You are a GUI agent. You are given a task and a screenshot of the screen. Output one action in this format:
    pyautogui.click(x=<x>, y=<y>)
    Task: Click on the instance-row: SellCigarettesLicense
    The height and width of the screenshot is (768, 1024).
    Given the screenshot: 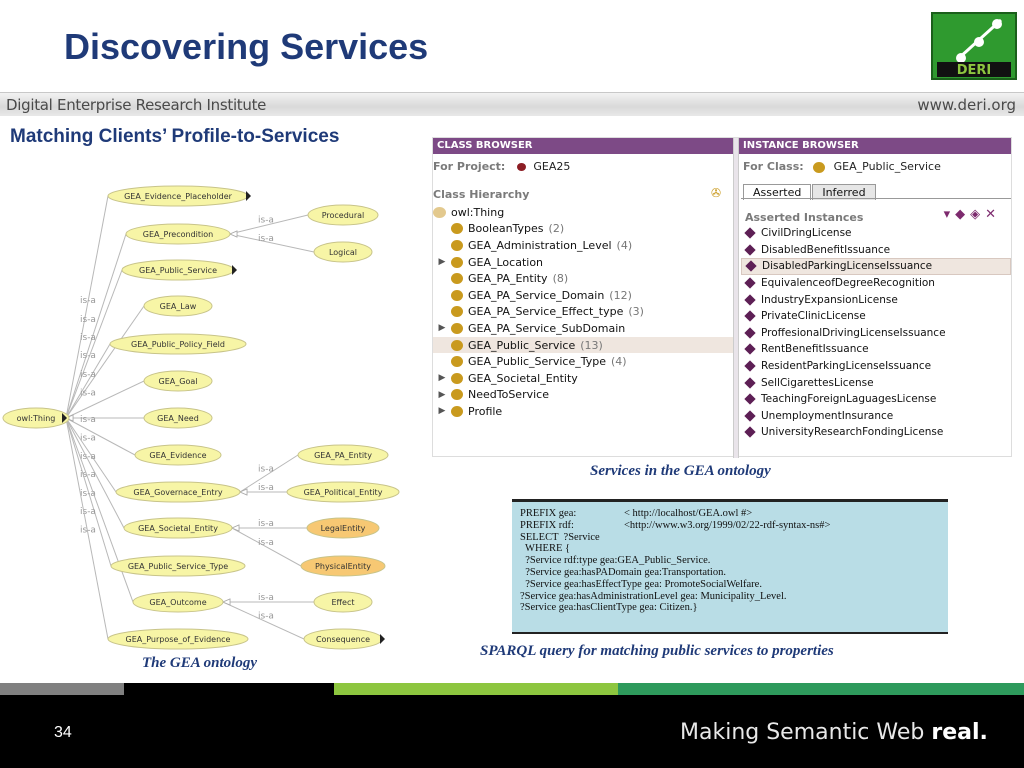 What is the action you would take?
    pyautogui.click(x=876, y=382)
    